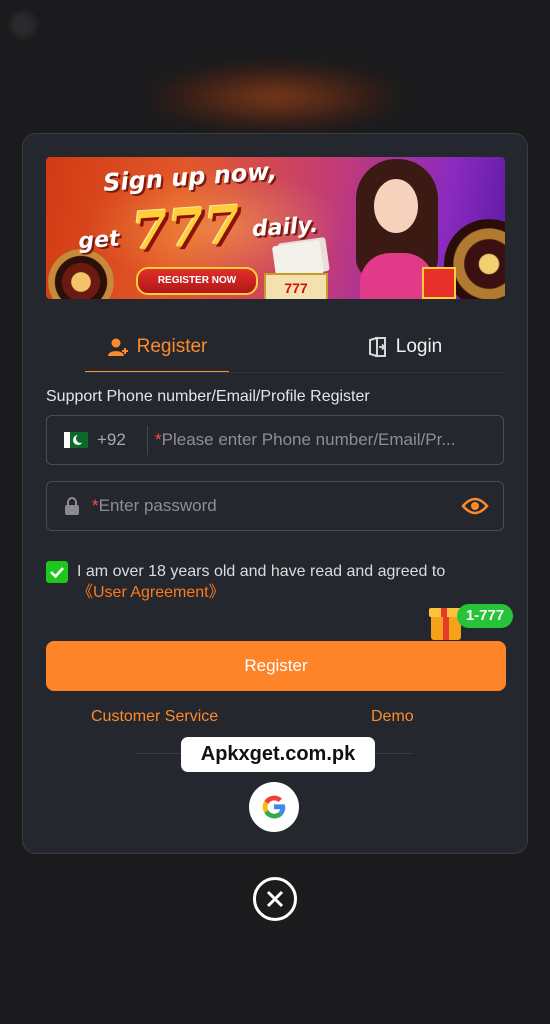 Image resolution: width=550 pixels, height=1024 pixels. Describe the element at coordinates (197, 281) in the screenshot. I see `banner-register-now-button: REGISTER NOW` at that location.